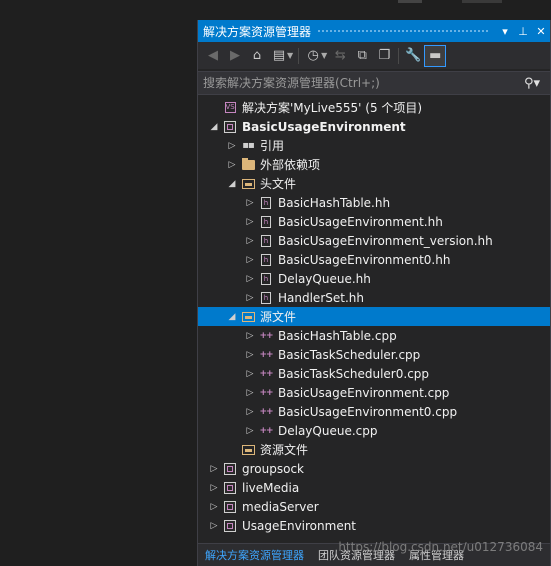 The width and height of the screenshot is (551, 566). I want to click on close-icon: ✕, so click(541, 31).